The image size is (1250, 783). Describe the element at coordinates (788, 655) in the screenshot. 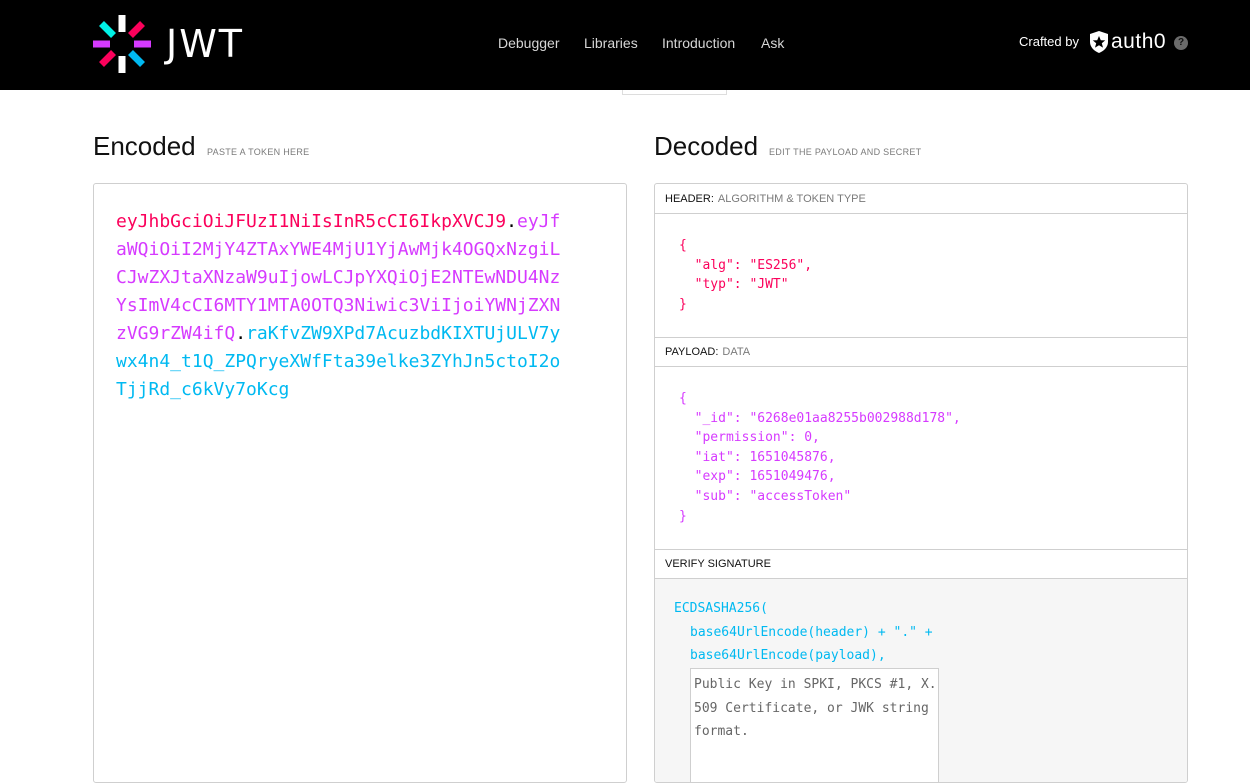

I see `verify-code-line: base64UrlEncode(payload),` at that location.